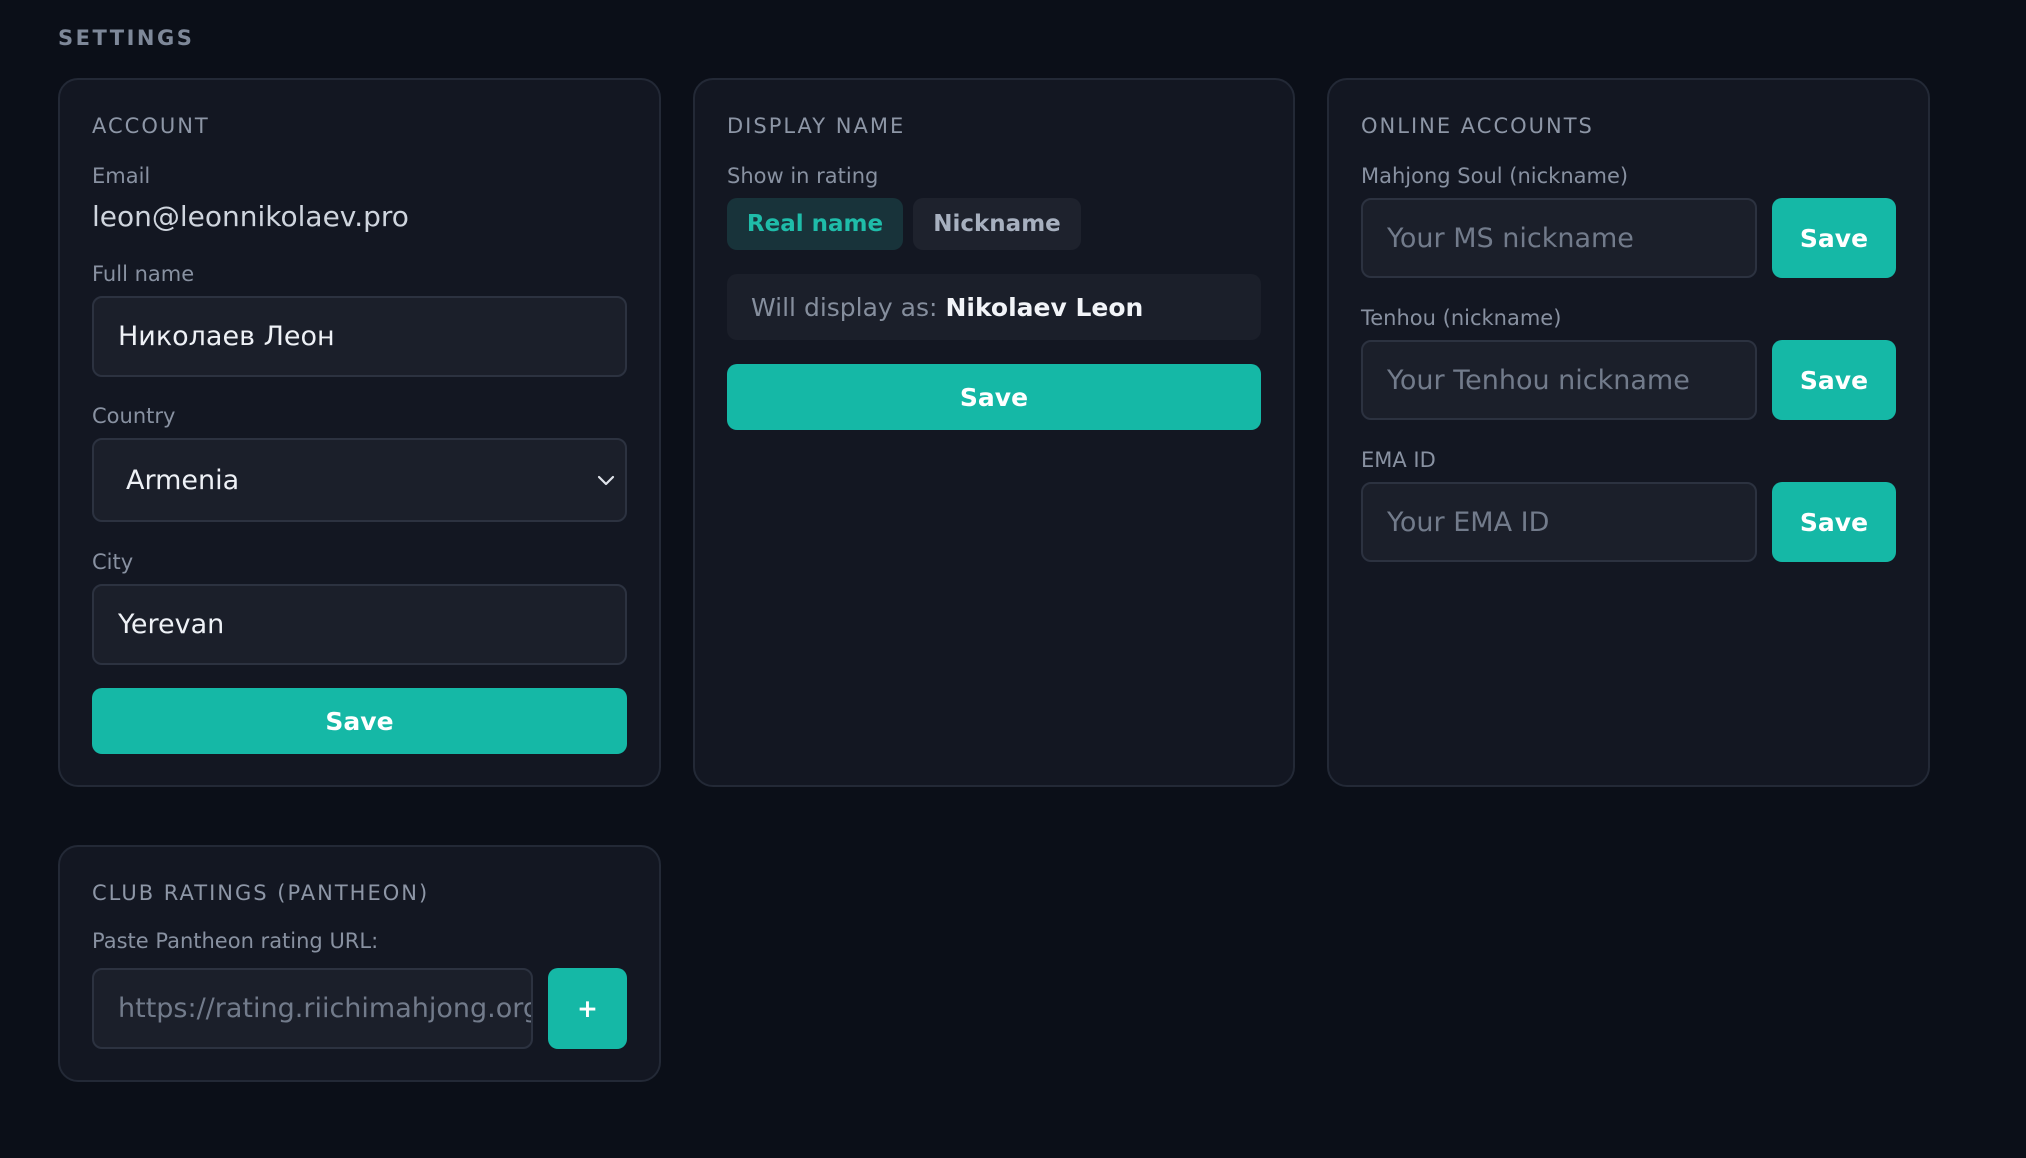 This screenshot has height=1158, width=2026. I want to click on email-label: Email, so click(121, 176).